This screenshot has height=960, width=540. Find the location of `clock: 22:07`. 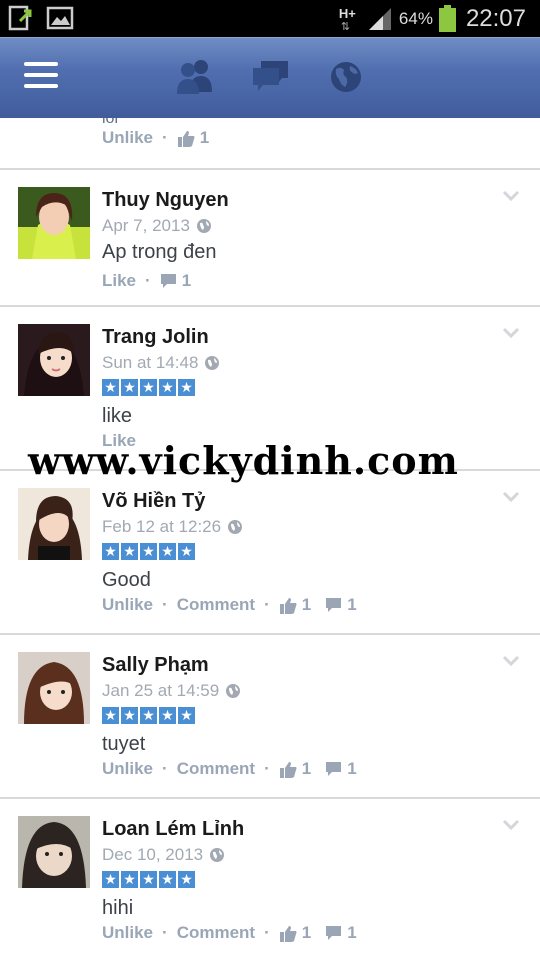

clock: 22:07 is located at coordinates (495, 18).